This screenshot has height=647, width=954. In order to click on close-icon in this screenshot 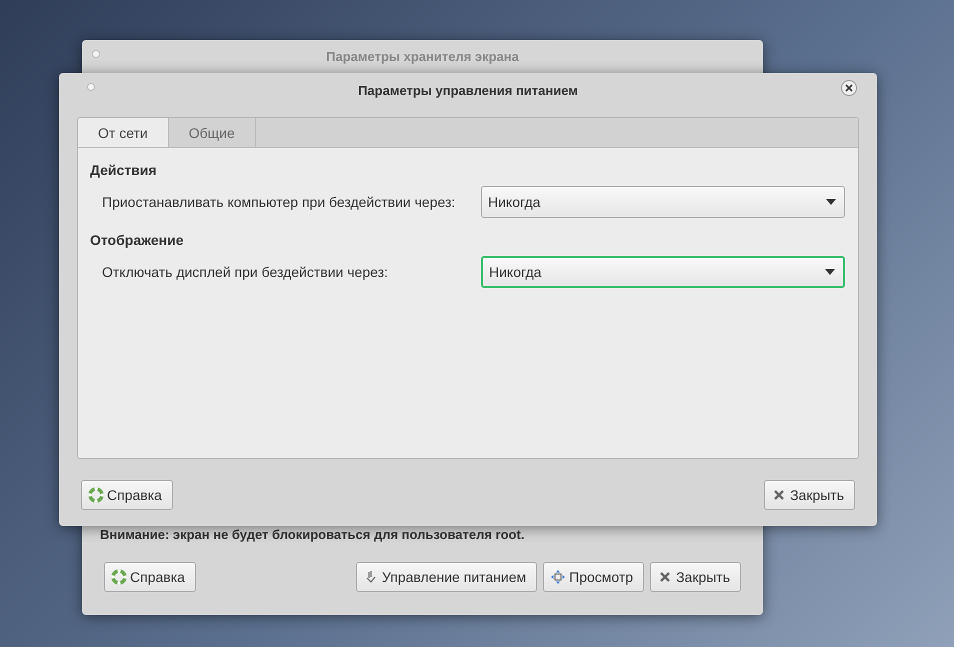, I will do `click(849, 88)`.